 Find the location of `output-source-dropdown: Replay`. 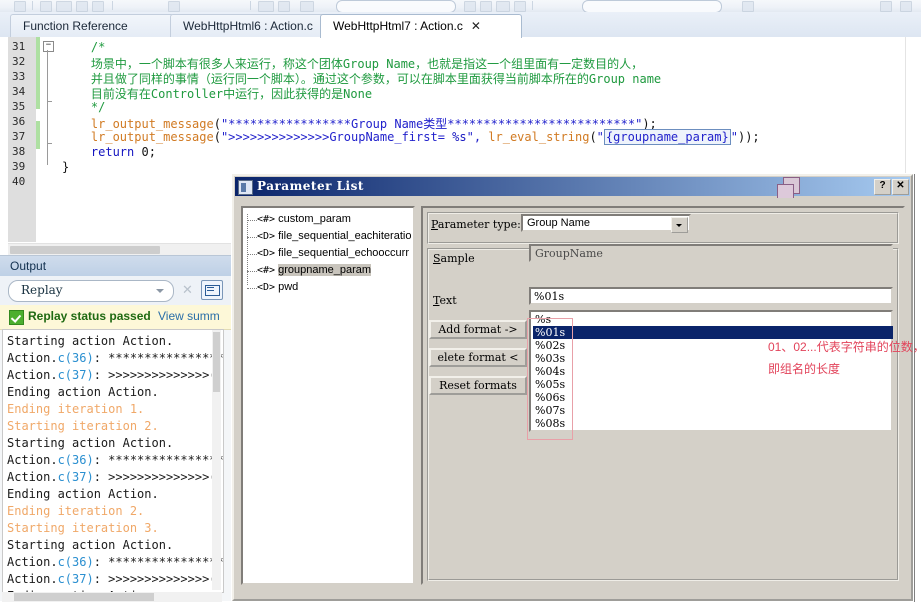

output-source-dropdown: Replay is located at coordinates (91, 291).